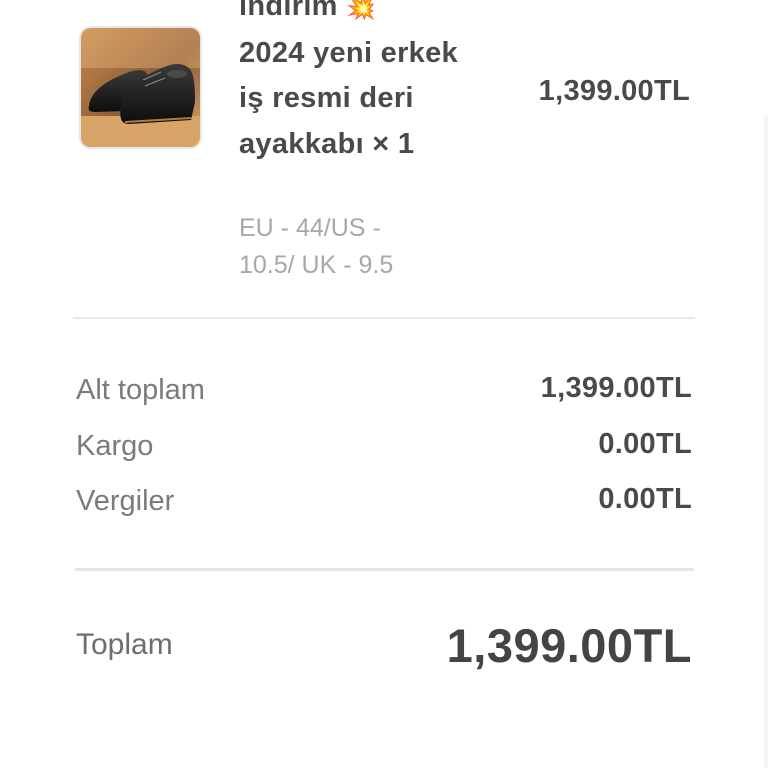 The height and width of the screenshot is (768, 768). I want to click on shipping-label: Kargo, so click(115, 446).